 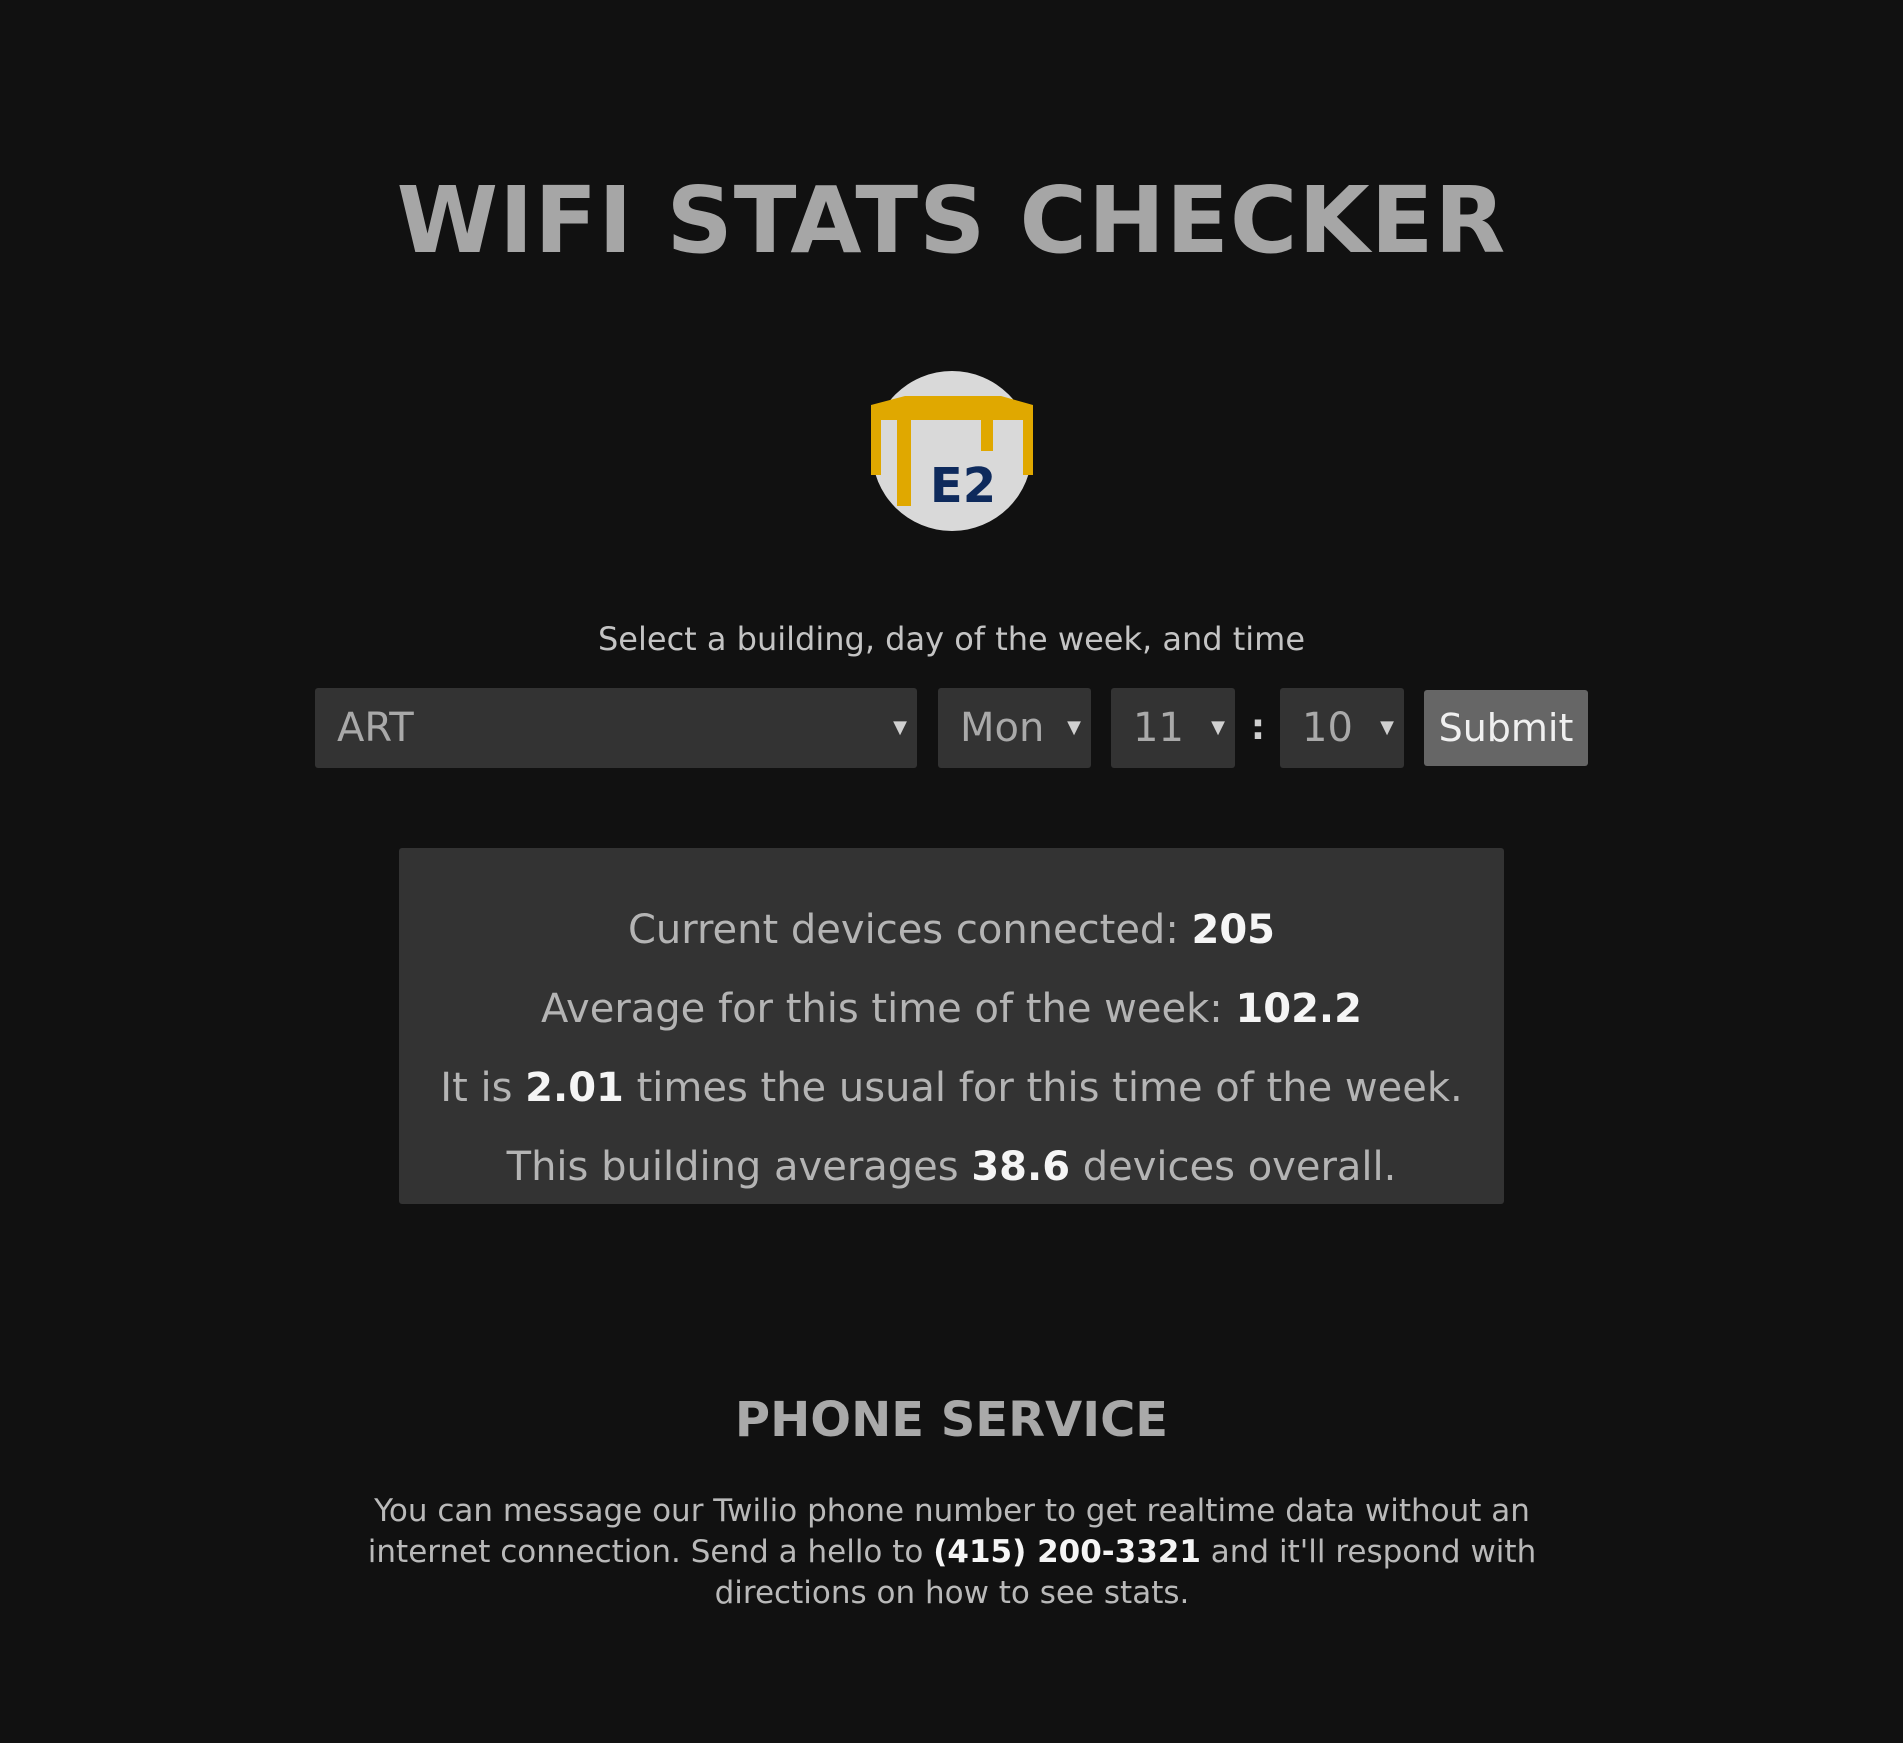 I want to click on overall-average-prefix: This building averages, so click(x=739, y=1167).